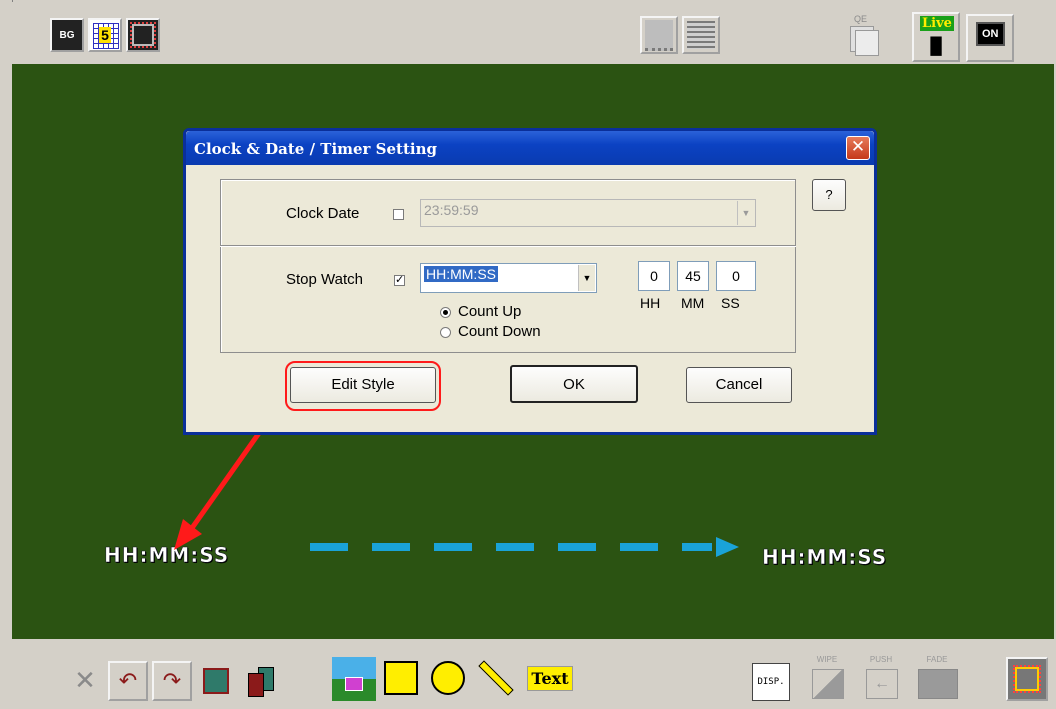  I want to click on layer-order-icon, so click(260, 681).